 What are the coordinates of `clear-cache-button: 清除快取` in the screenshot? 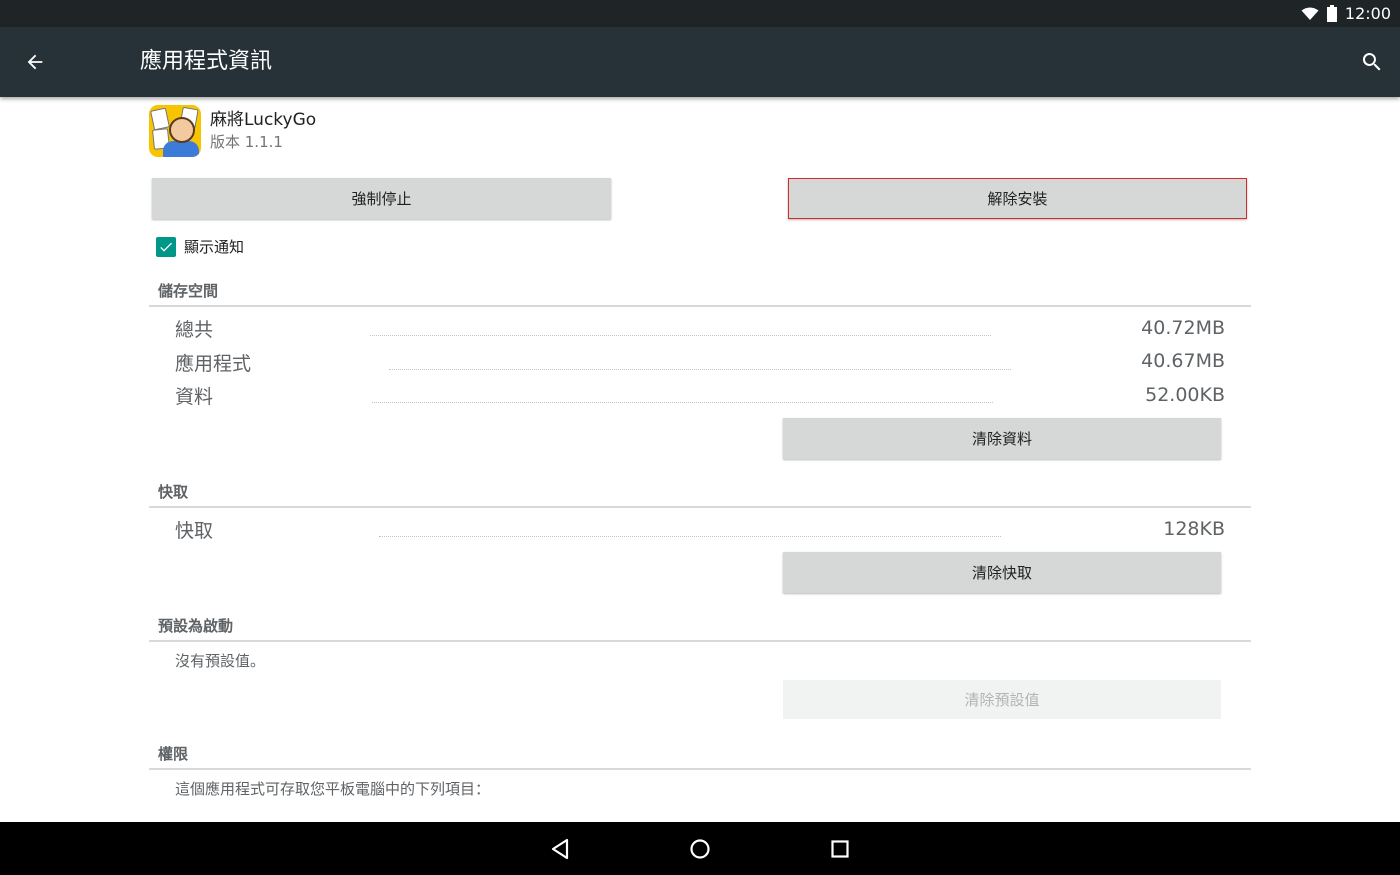 It's located at (1002, 572).